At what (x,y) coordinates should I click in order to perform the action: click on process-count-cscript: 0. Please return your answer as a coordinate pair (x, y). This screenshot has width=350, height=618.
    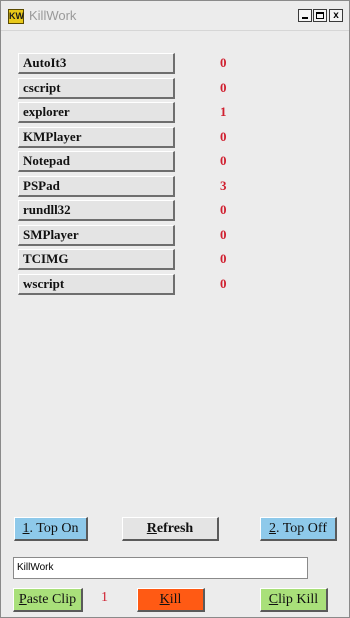
    Looking at the image, I should click on (223, 87).